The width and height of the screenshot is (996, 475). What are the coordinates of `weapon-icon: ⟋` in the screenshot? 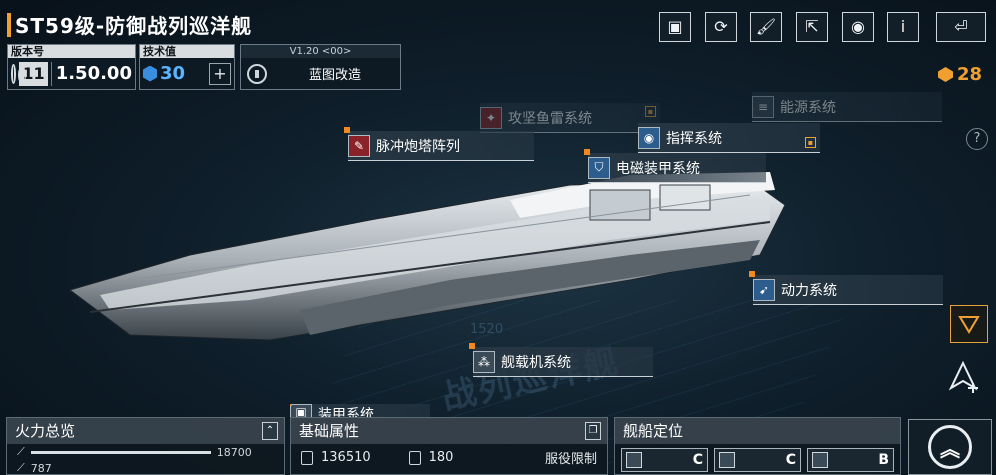 It's located at (21, 451).